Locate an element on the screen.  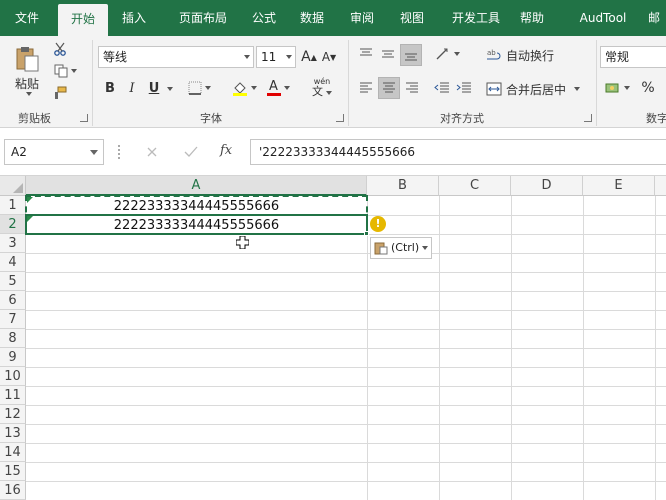
cancel-icon is located at coordinates (152, 152).